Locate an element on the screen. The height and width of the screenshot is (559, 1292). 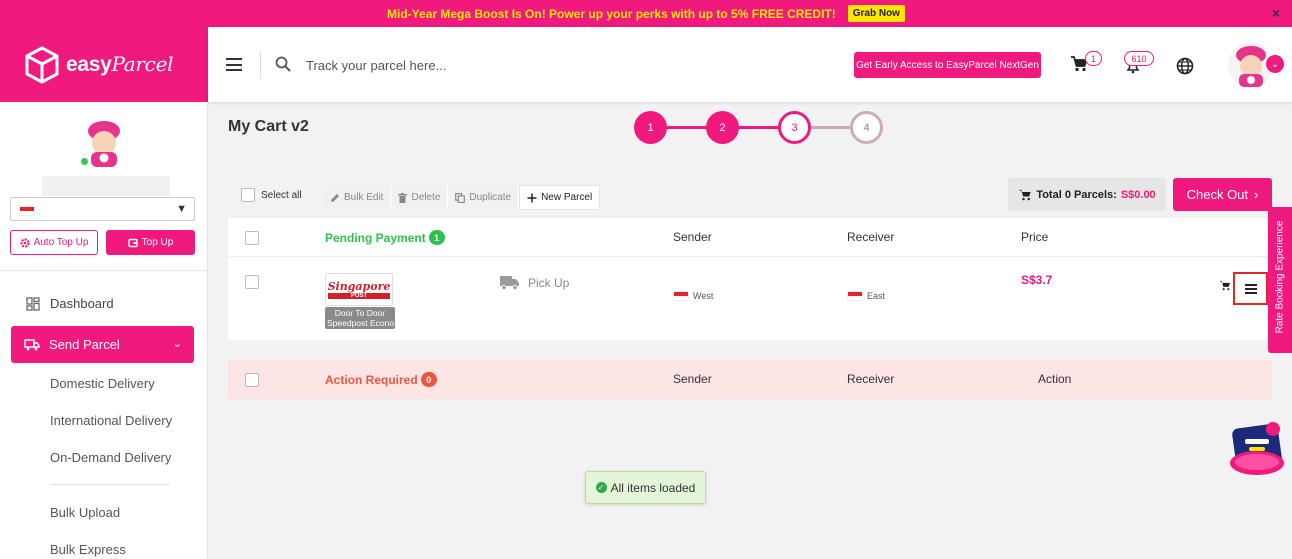
step-2: 2 is located at coordinates (722, 127).